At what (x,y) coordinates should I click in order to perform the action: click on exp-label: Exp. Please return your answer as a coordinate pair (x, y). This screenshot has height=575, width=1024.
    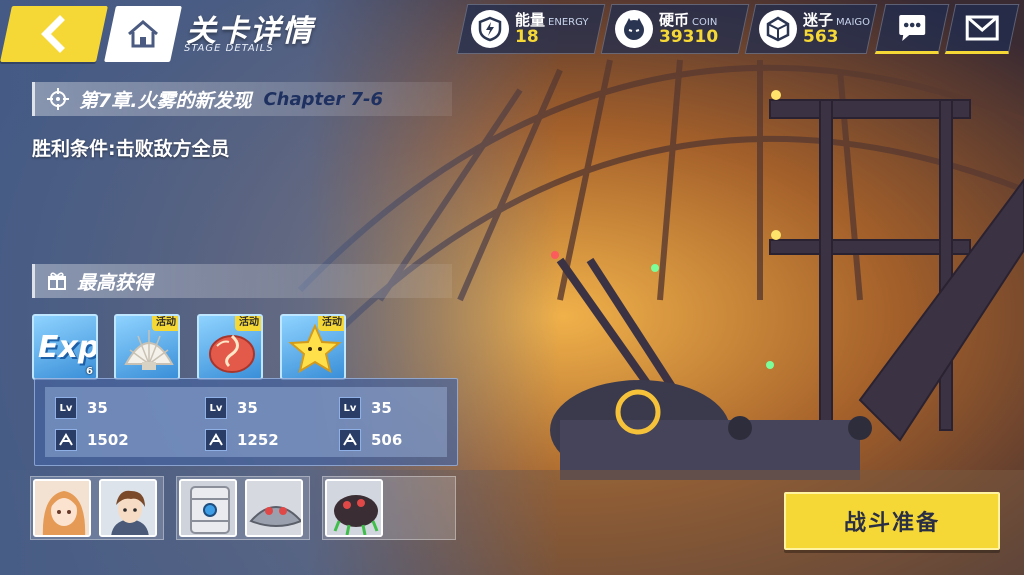
    Looking at the image, I should click on (68, 347).